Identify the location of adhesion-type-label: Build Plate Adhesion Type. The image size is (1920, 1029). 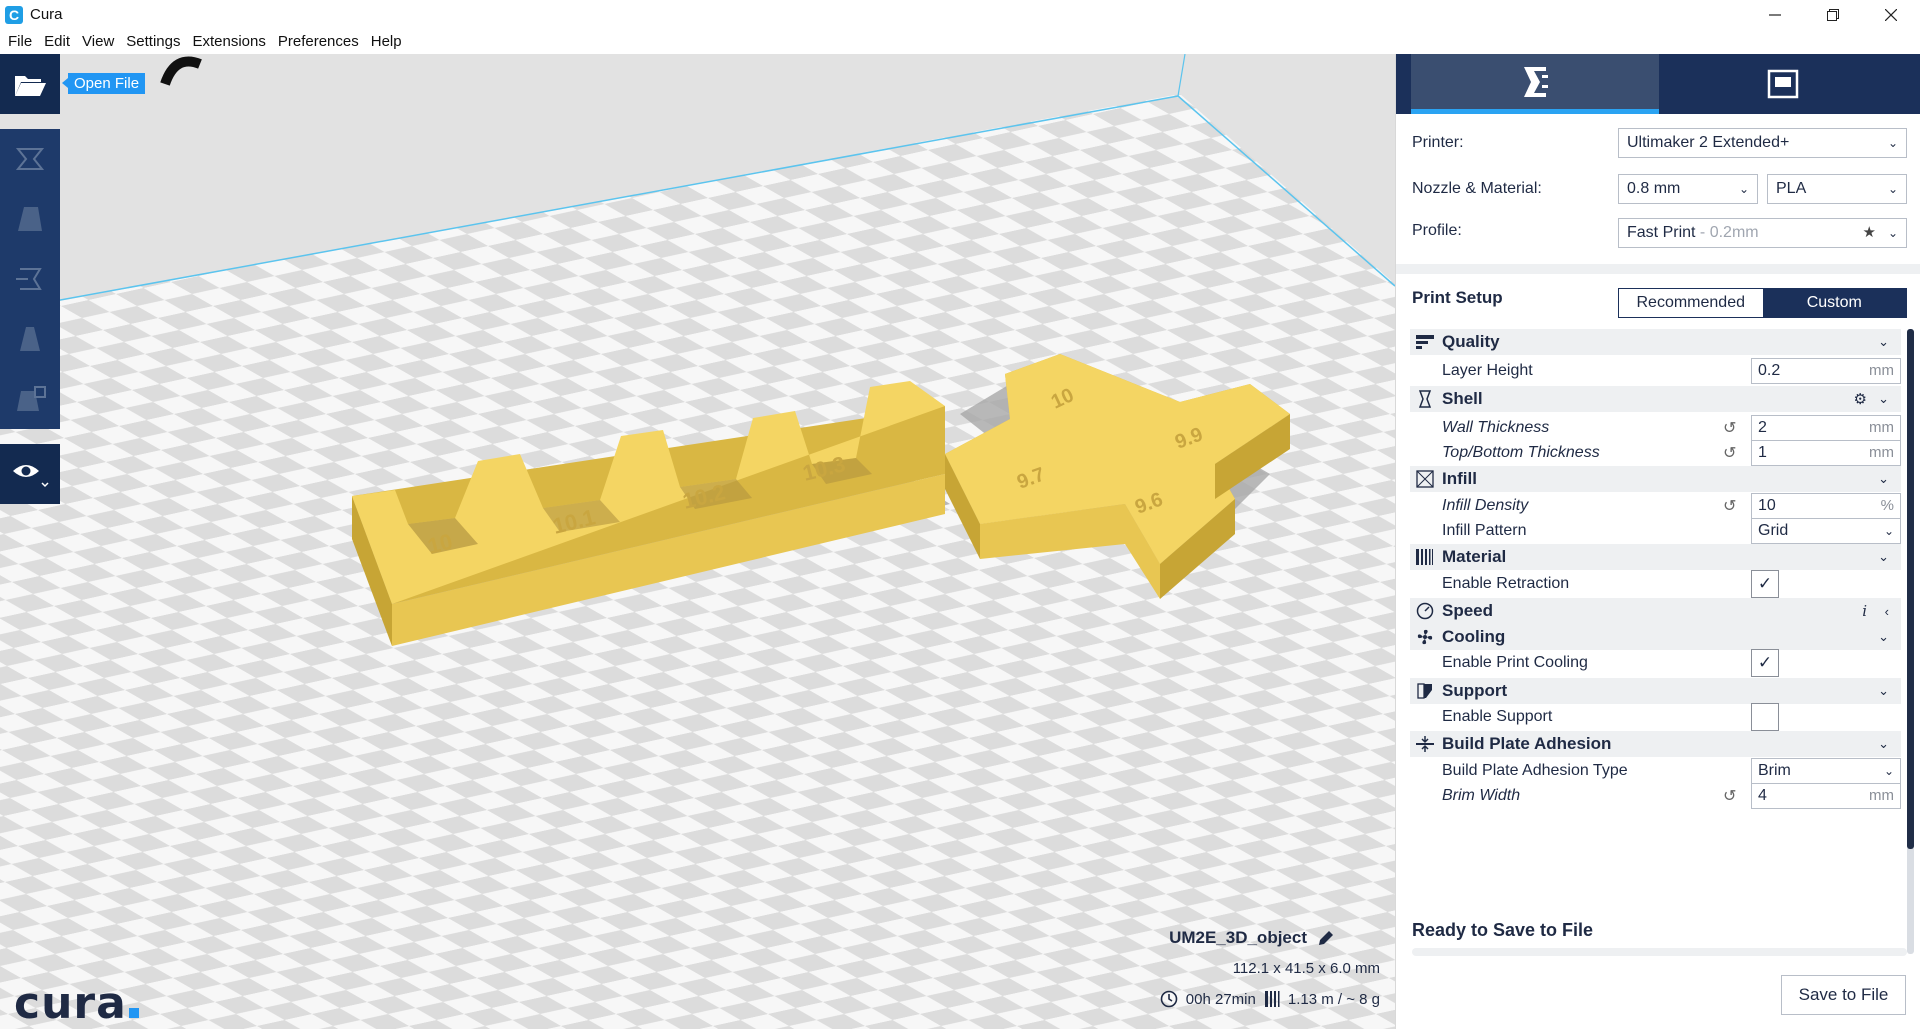
(1535, 770).